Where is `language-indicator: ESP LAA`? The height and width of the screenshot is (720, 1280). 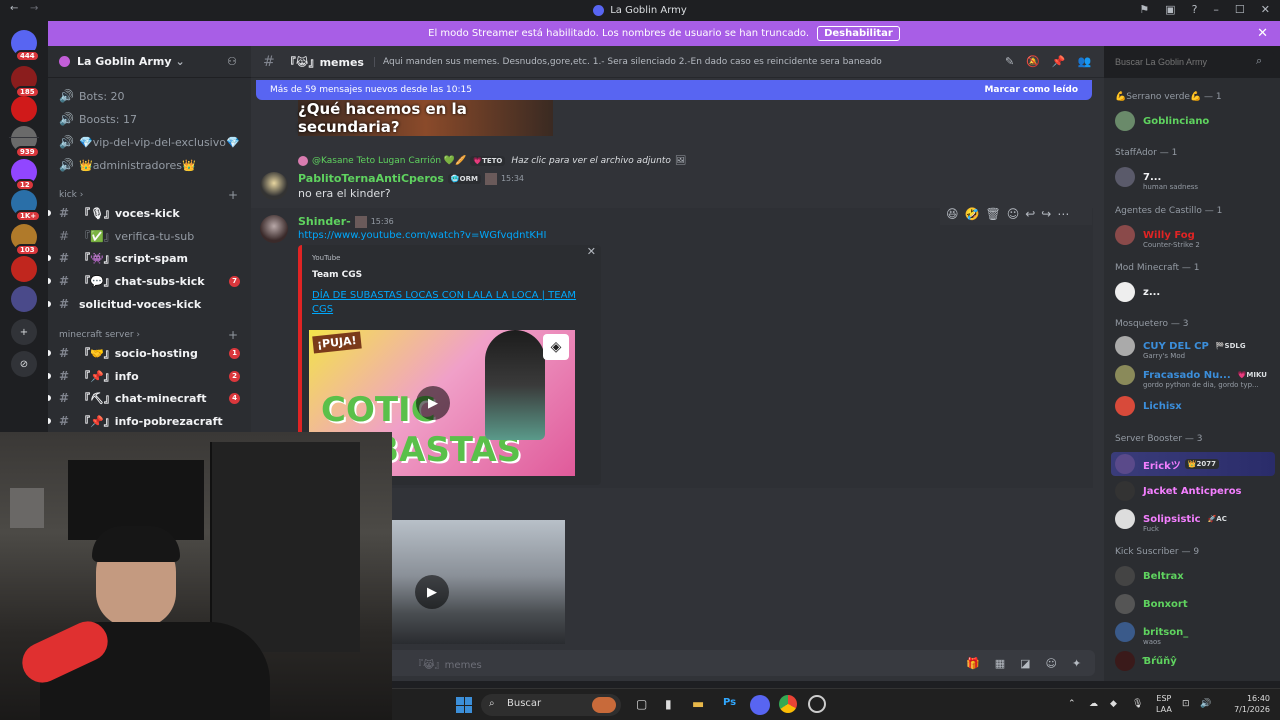
language-indicator: ESP LAA is located at coordinates (1164, 704).